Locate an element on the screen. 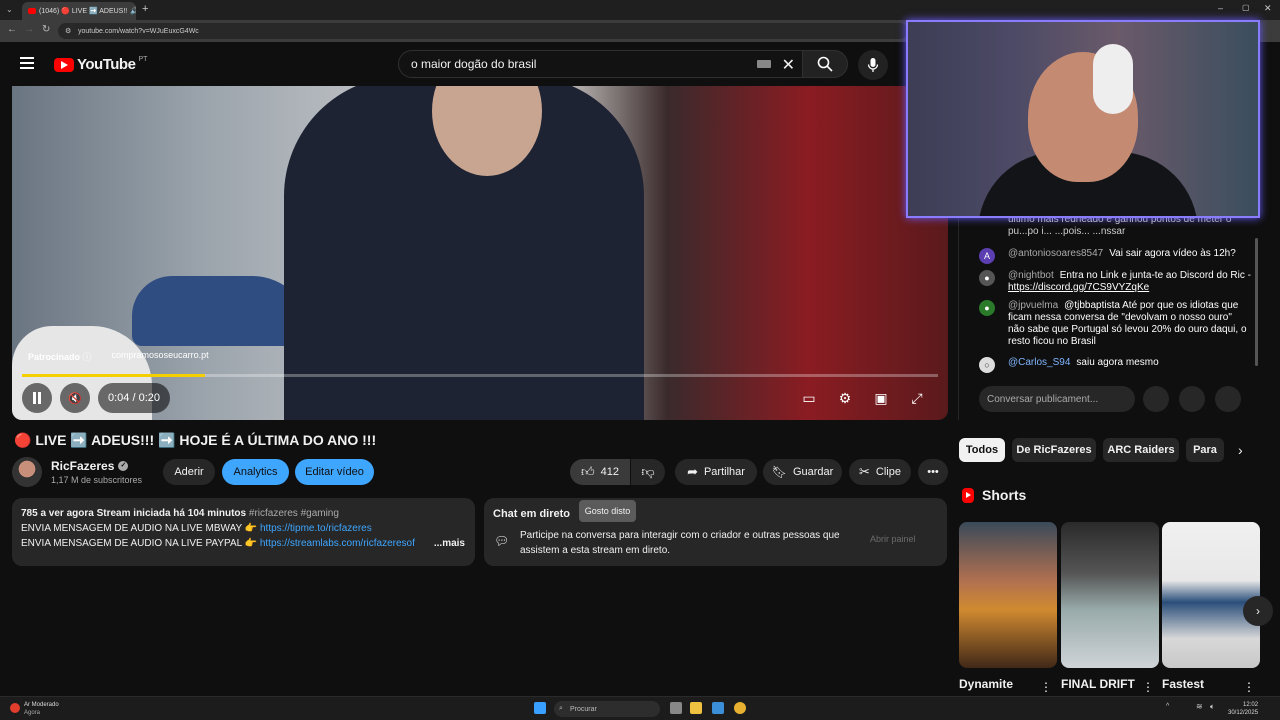 This screenshot has height=720, width=1280. edit-video-button: Editar vídeo is located at coordinates (334, 472).